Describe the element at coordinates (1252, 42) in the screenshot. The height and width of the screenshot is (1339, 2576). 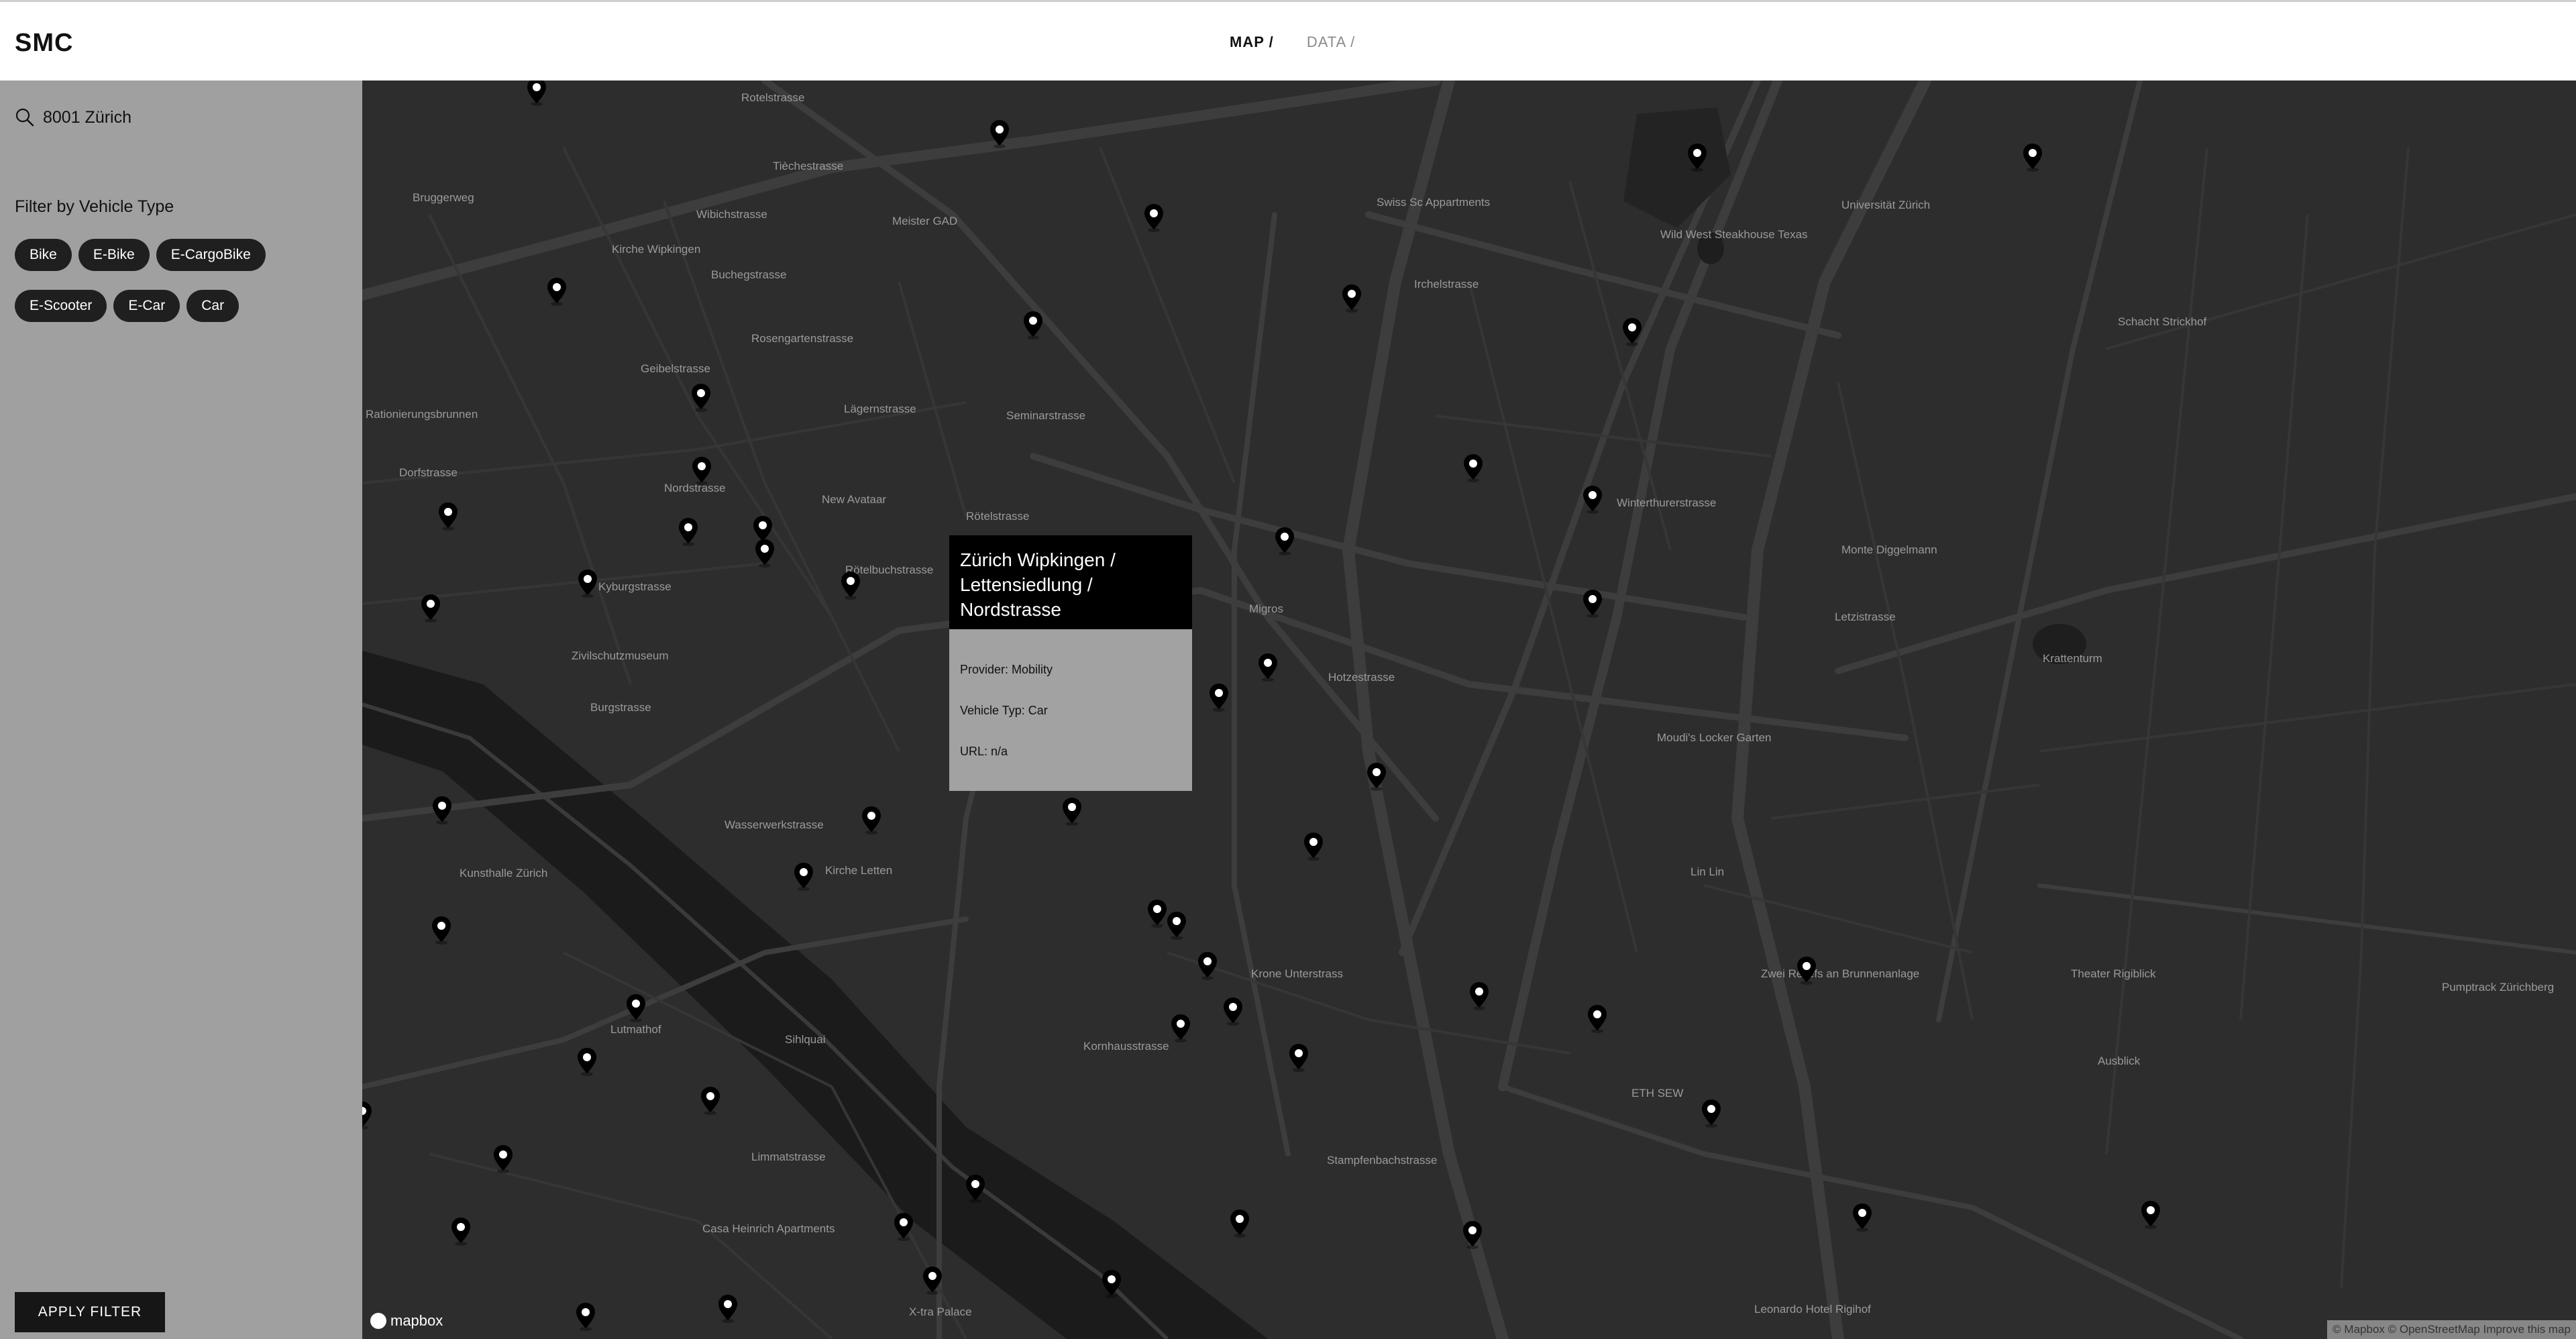
I see `nav-map-link: MAP /` at that location.